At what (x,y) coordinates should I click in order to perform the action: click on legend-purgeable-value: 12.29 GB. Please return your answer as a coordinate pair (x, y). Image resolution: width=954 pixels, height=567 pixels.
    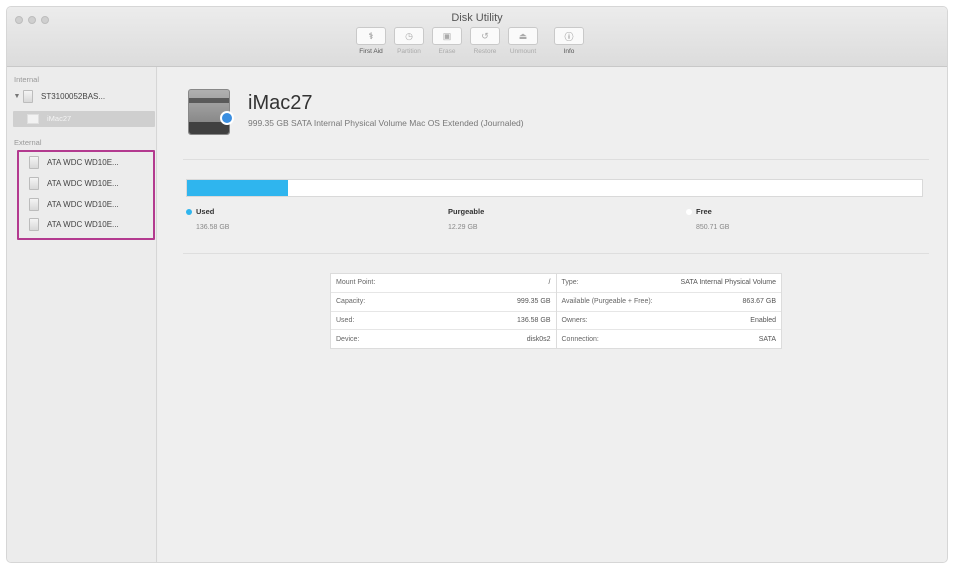
    Looking at the image, I should click on (463, 227).